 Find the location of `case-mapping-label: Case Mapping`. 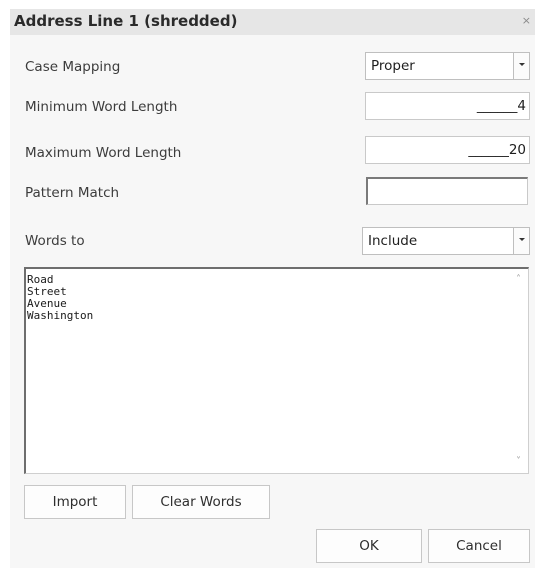

case-mapping-label: Case Mapping is located at coordinates (73, 67).